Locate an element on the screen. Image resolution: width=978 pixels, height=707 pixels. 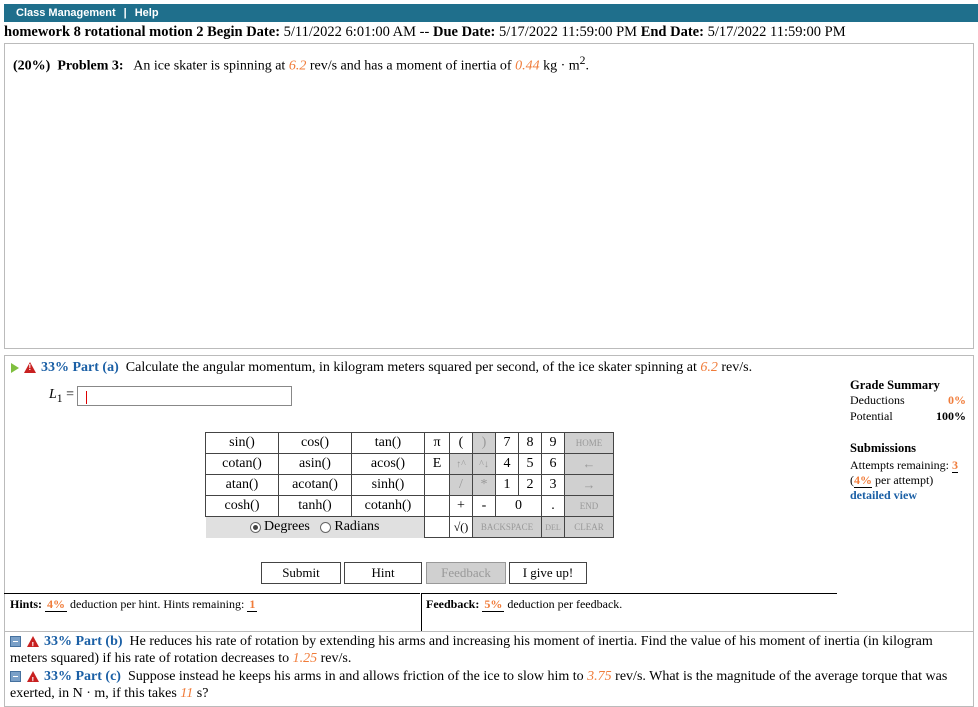
calc-right-arrow-button: → is located at coordinates (589, 485).